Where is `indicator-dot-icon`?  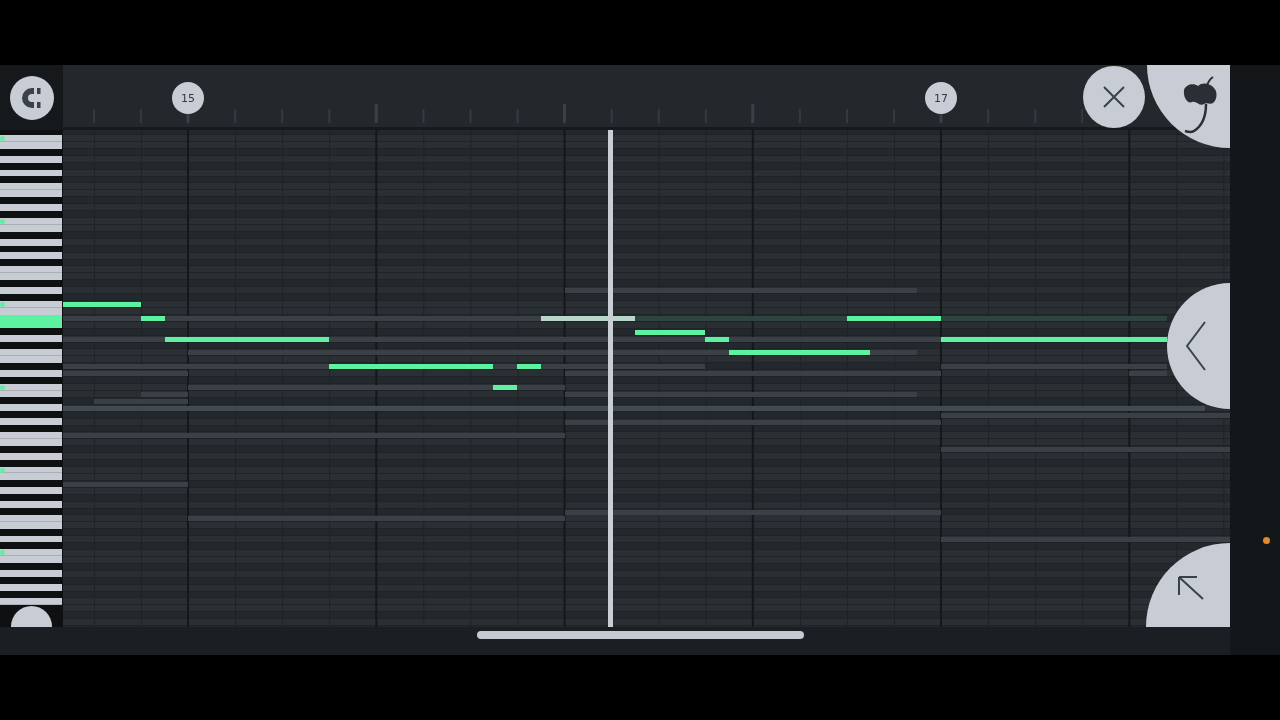
indicator-dot-icon is located at coordinates (1266, 540).